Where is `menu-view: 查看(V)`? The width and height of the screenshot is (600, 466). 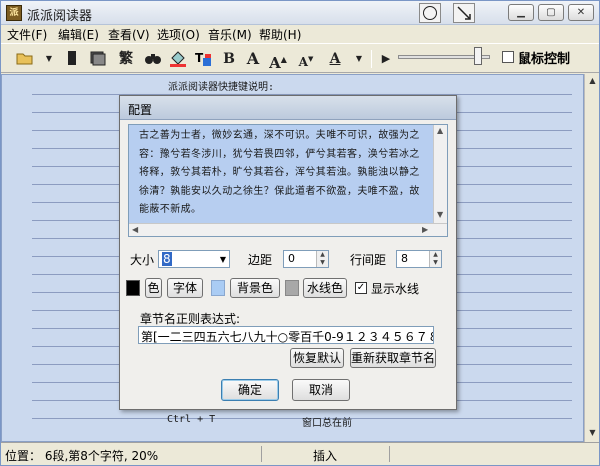
menu-view: 查看(V) is located at coordinates (129, 34).